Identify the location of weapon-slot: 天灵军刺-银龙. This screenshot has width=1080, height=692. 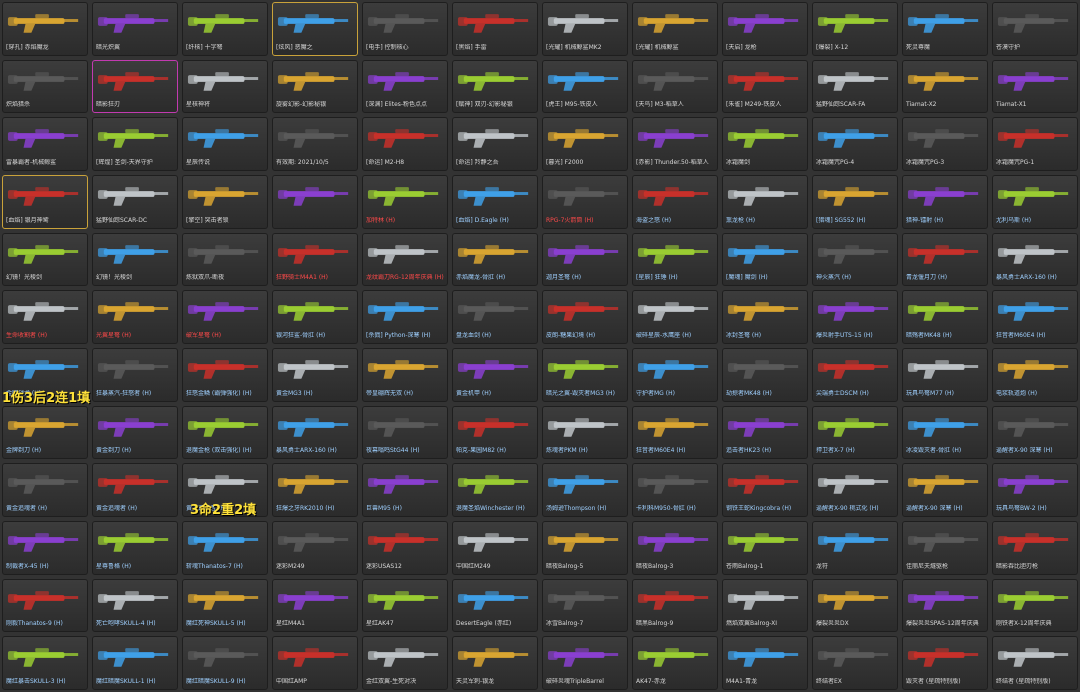
(495, 663).